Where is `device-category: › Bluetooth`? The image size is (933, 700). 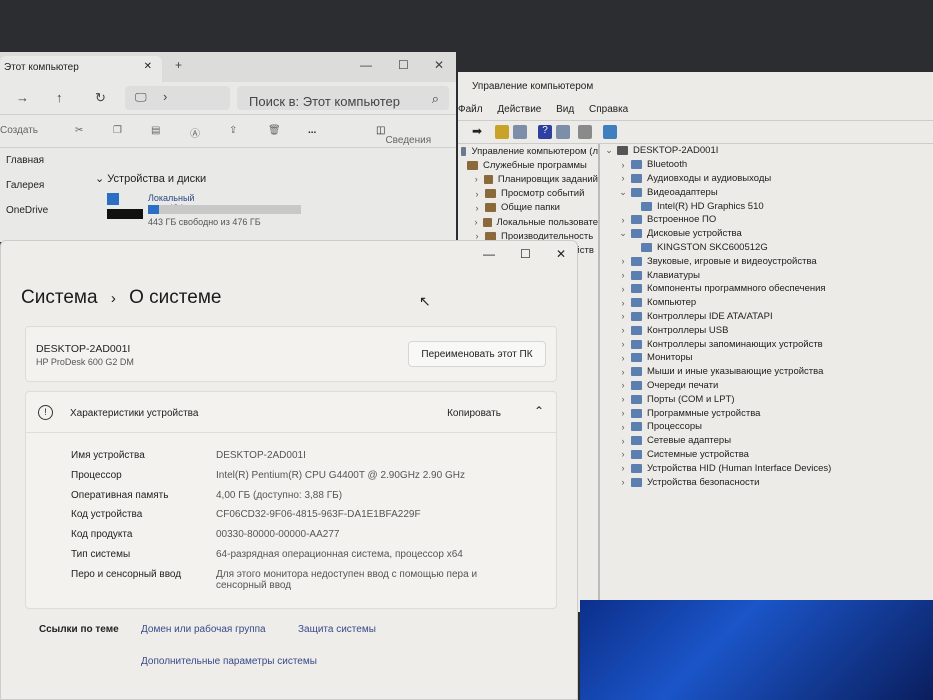
device-category: › Bluetooth is located at coordinates (768, 165).